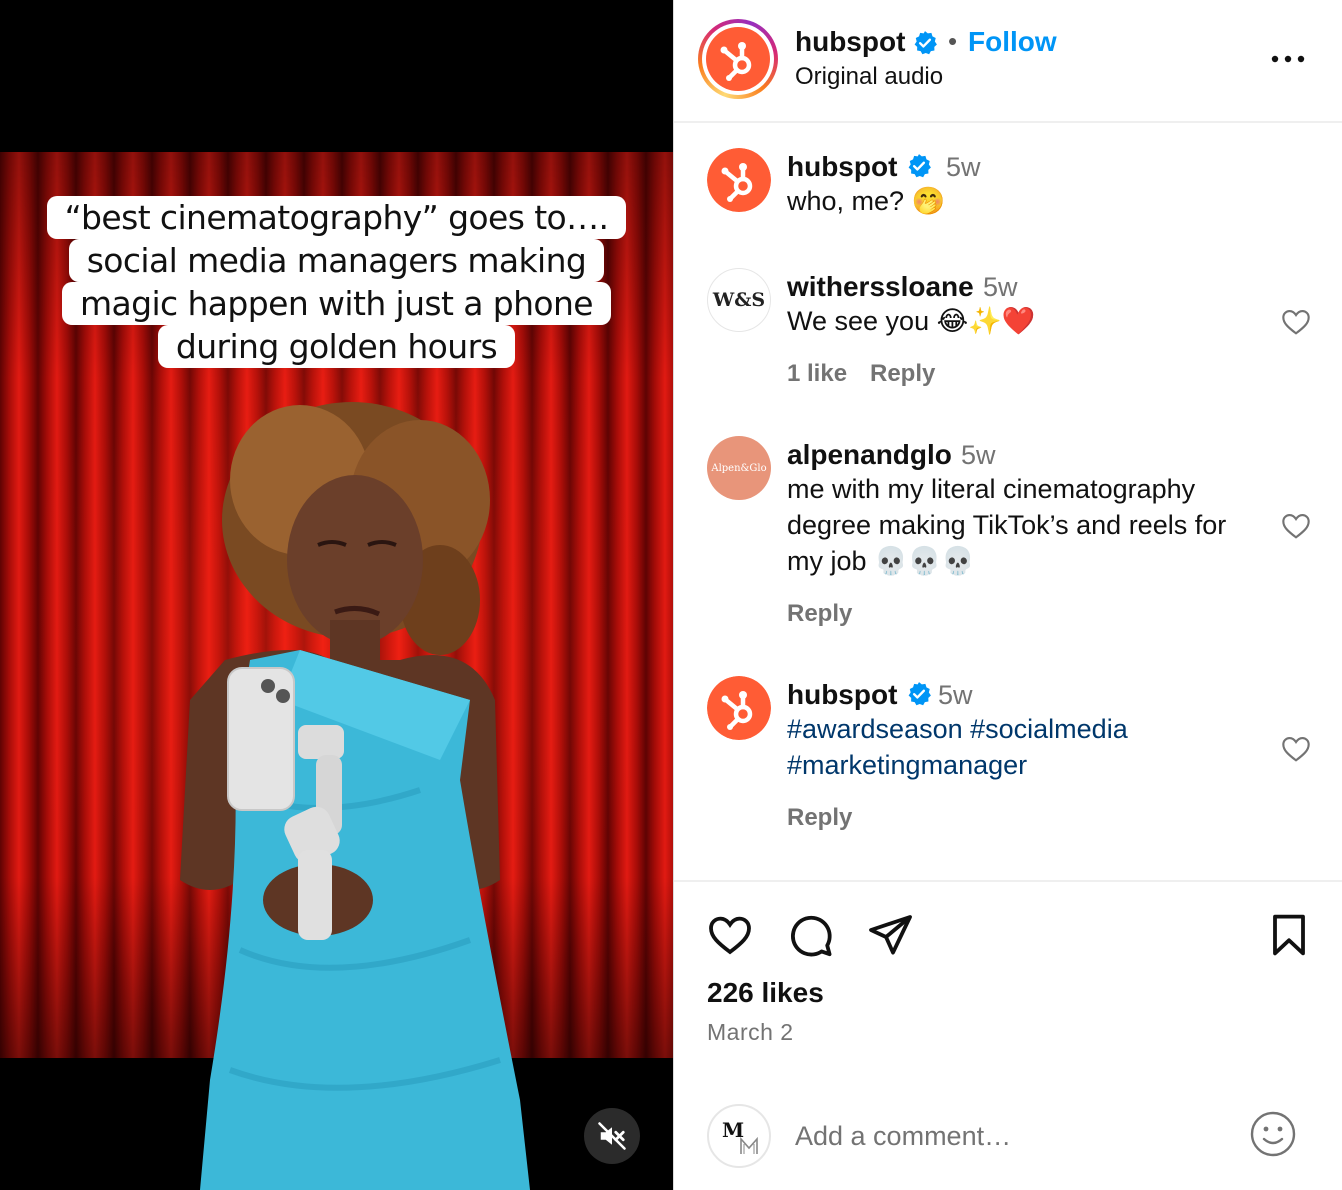 This screenshot has height=1190, width=1342. I want to click on author-avatar, so click(738, 59).